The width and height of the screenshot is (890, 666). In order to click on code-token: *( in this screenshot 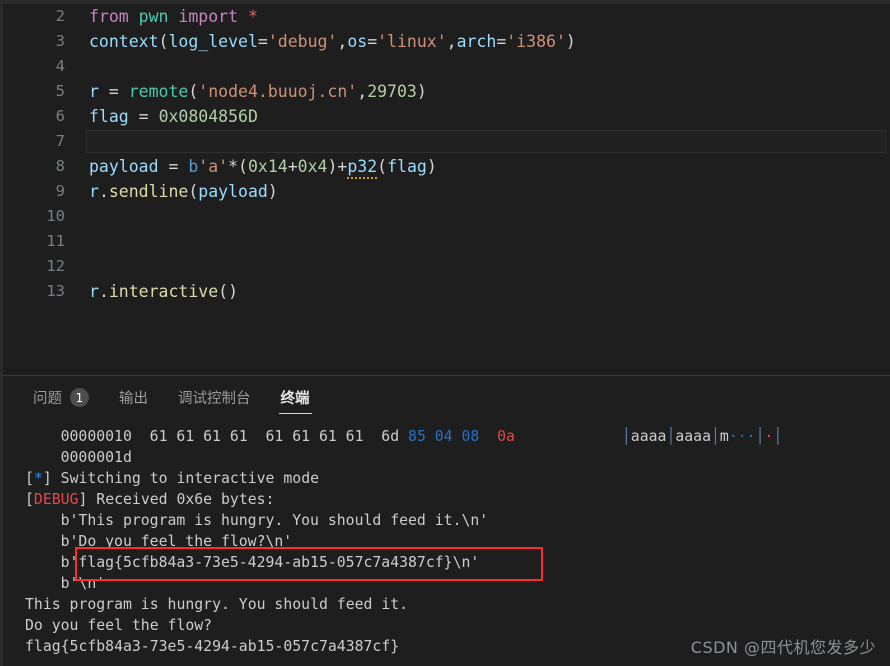, I will do `click(238, 166)`.